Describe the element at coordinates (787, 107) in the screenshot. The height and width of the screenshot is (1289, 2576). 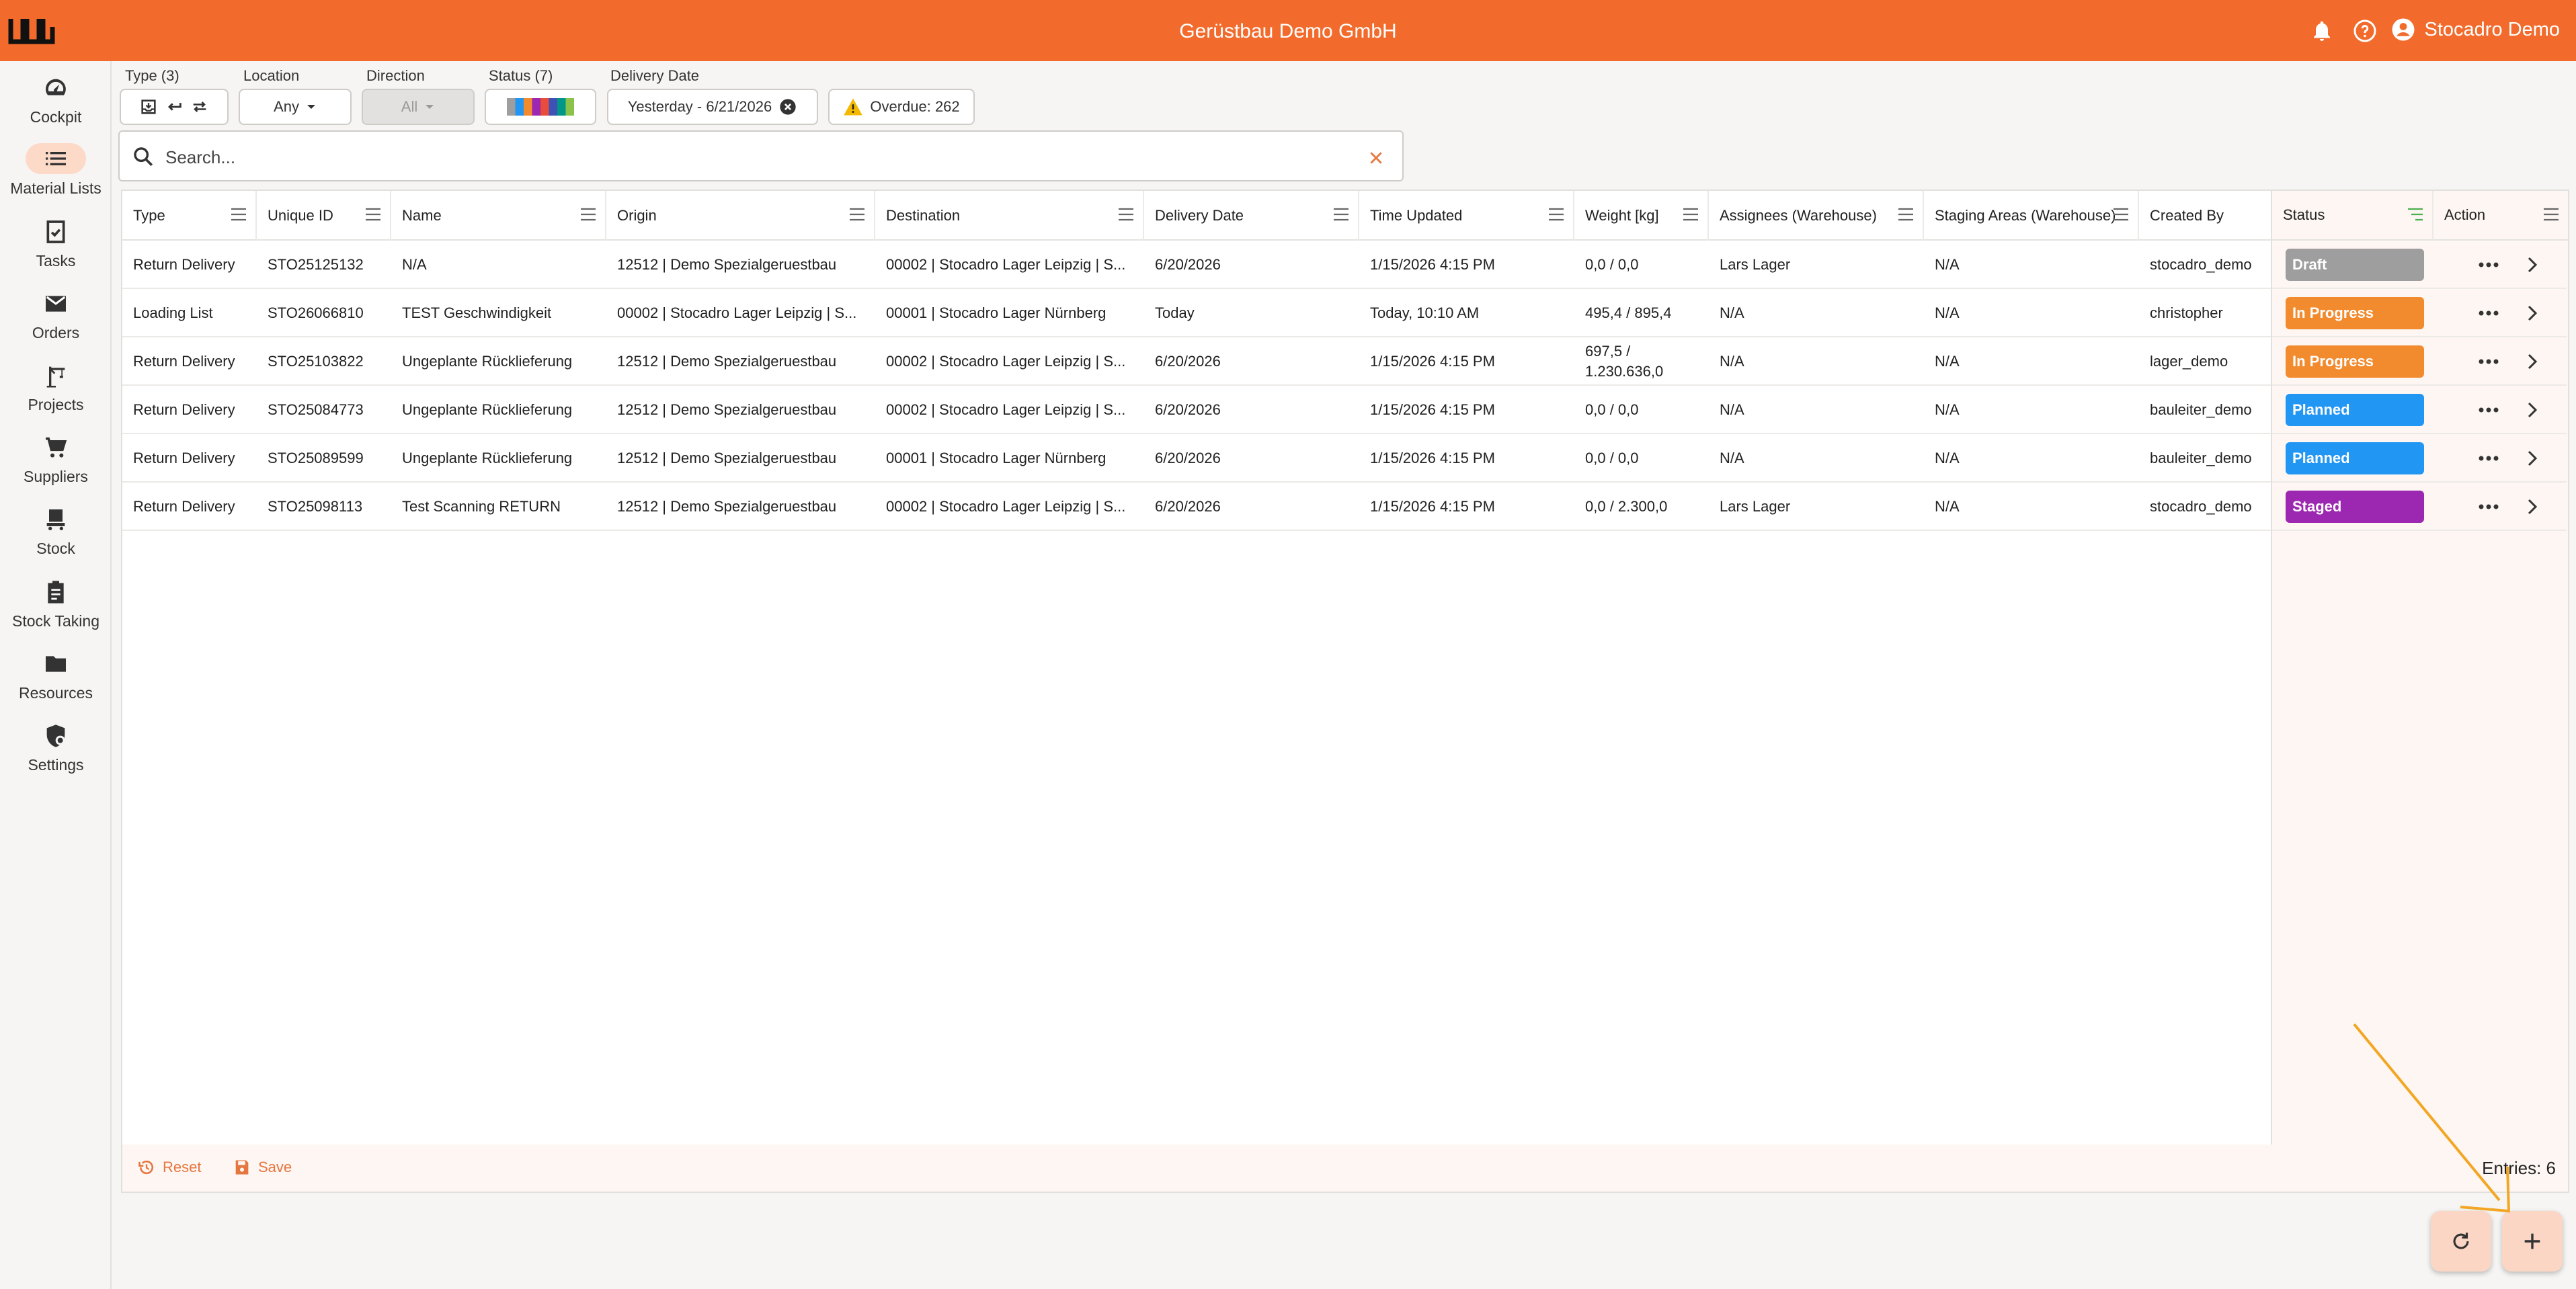
I see `clear-circle-icon` at that location.